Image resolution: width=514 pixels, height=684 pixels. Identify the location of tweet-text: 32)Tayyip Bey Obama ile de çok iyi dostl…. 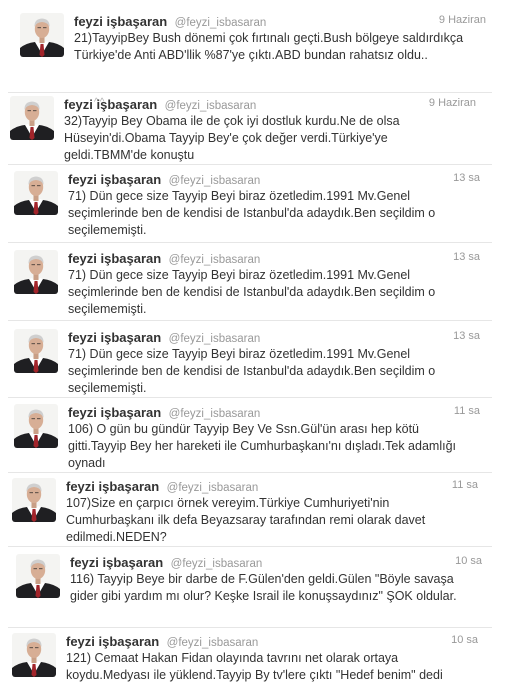
(232, 138).